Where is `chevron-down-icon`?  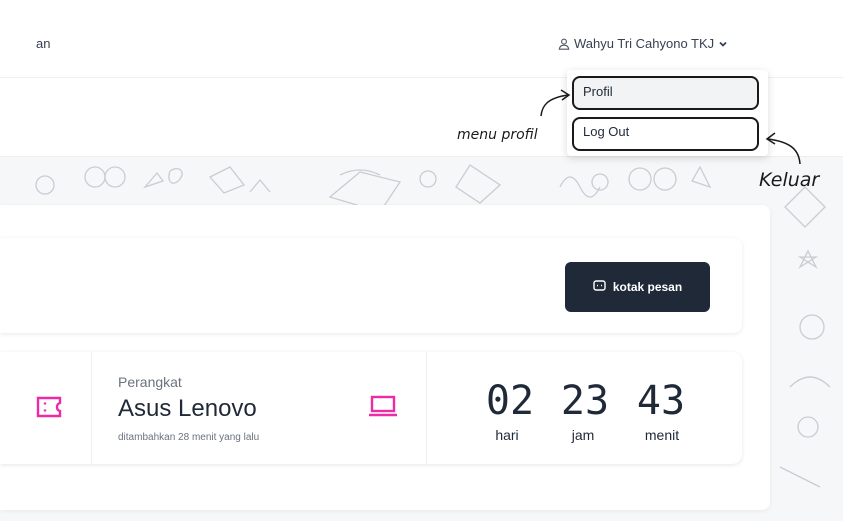
chevron-down-icon is located at coordinates (723, 44).